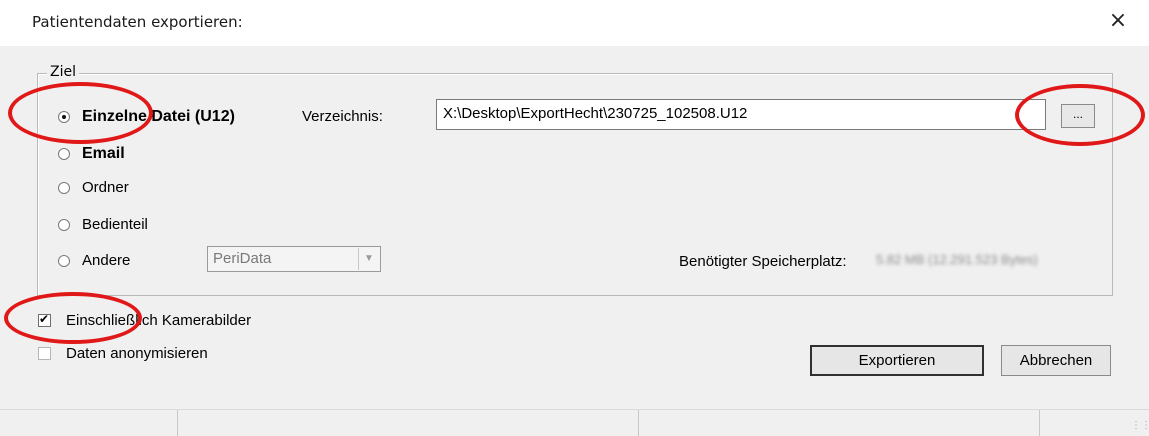  What do you see at coordinates (1140, 426) in the screenshot?
I see `resize-grip-icon: ⋮⋮` at bounding box center [1140, 426].